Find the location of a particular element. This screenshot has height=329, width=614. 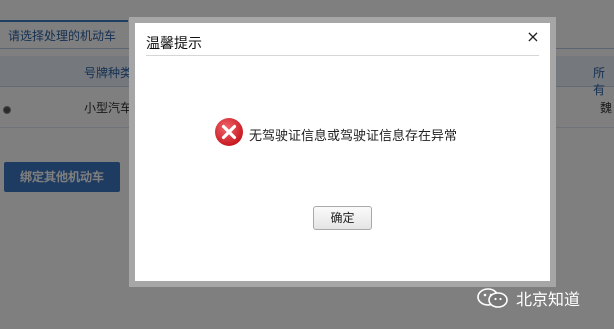

watermark: 北京知道 is located at coordinates (528, 298).